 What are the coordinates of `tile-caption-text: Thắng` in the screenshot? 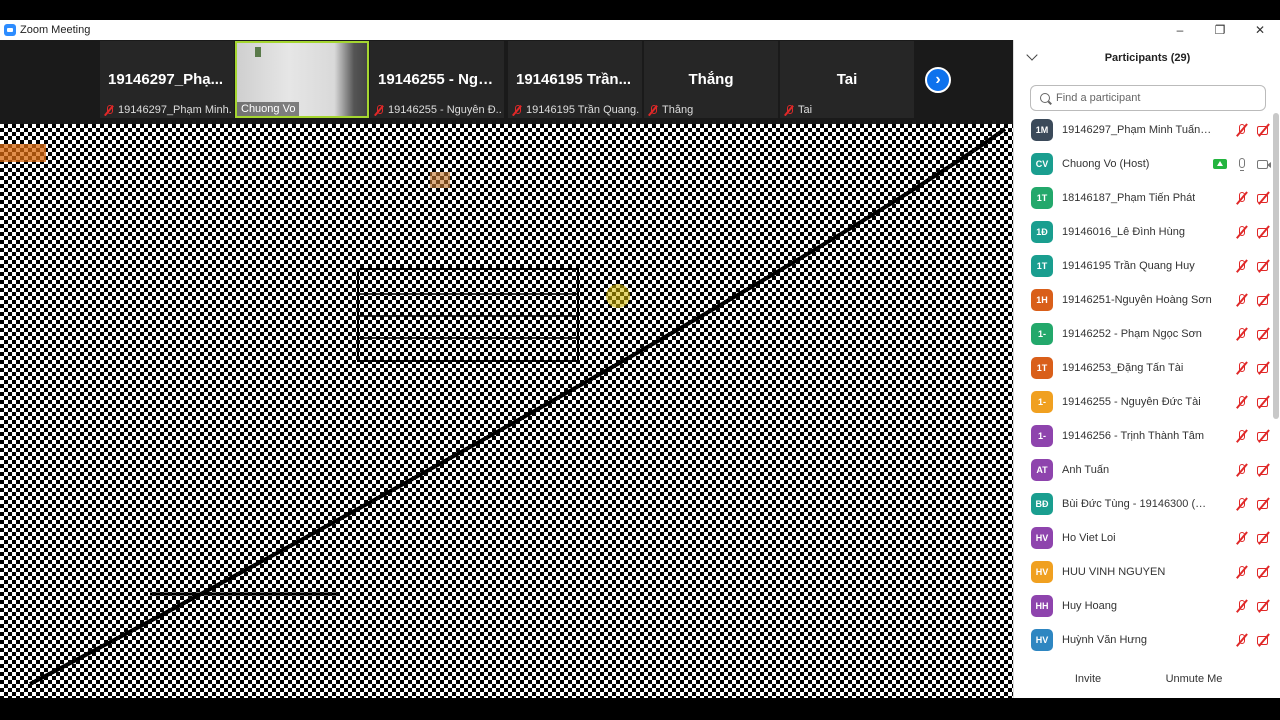 It's located at (678, 110).